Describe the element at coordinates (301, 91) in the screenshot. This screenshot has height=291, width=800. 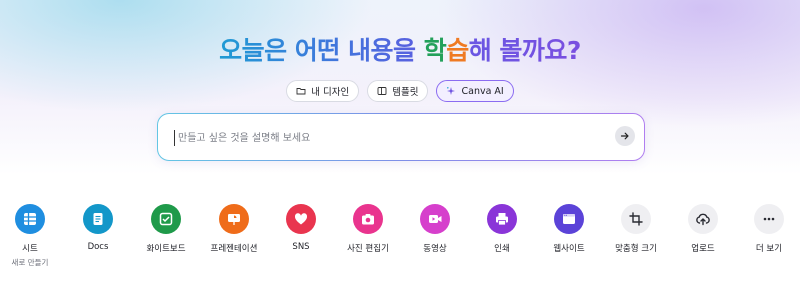
I see `folder-icon` at that location.